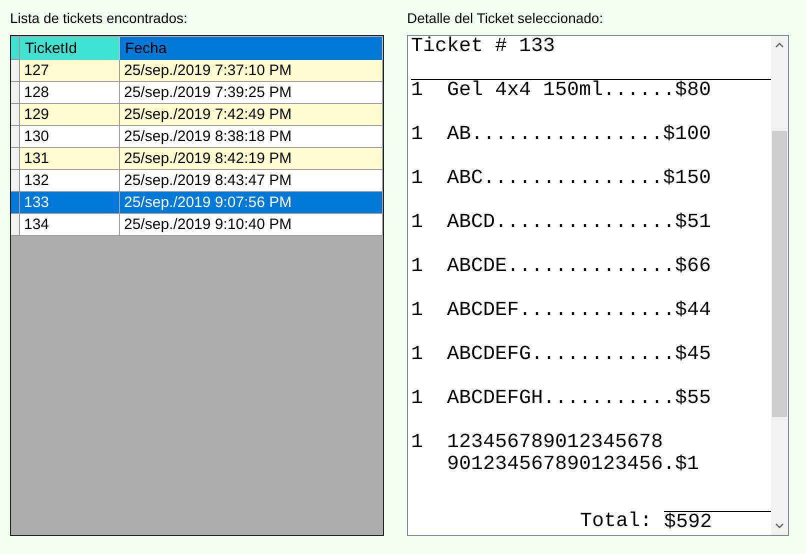 The image size is (806, 554). I want to click on table-cell: 25/sep./2019 8:38:18 PM, so click(251, 137).